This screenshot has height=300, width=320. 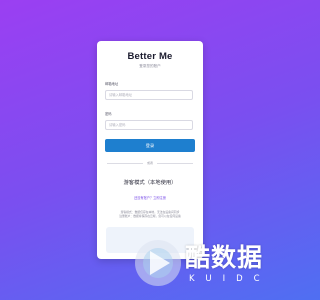 I want to click on play-logo-icon, so click(x=158, y=263).